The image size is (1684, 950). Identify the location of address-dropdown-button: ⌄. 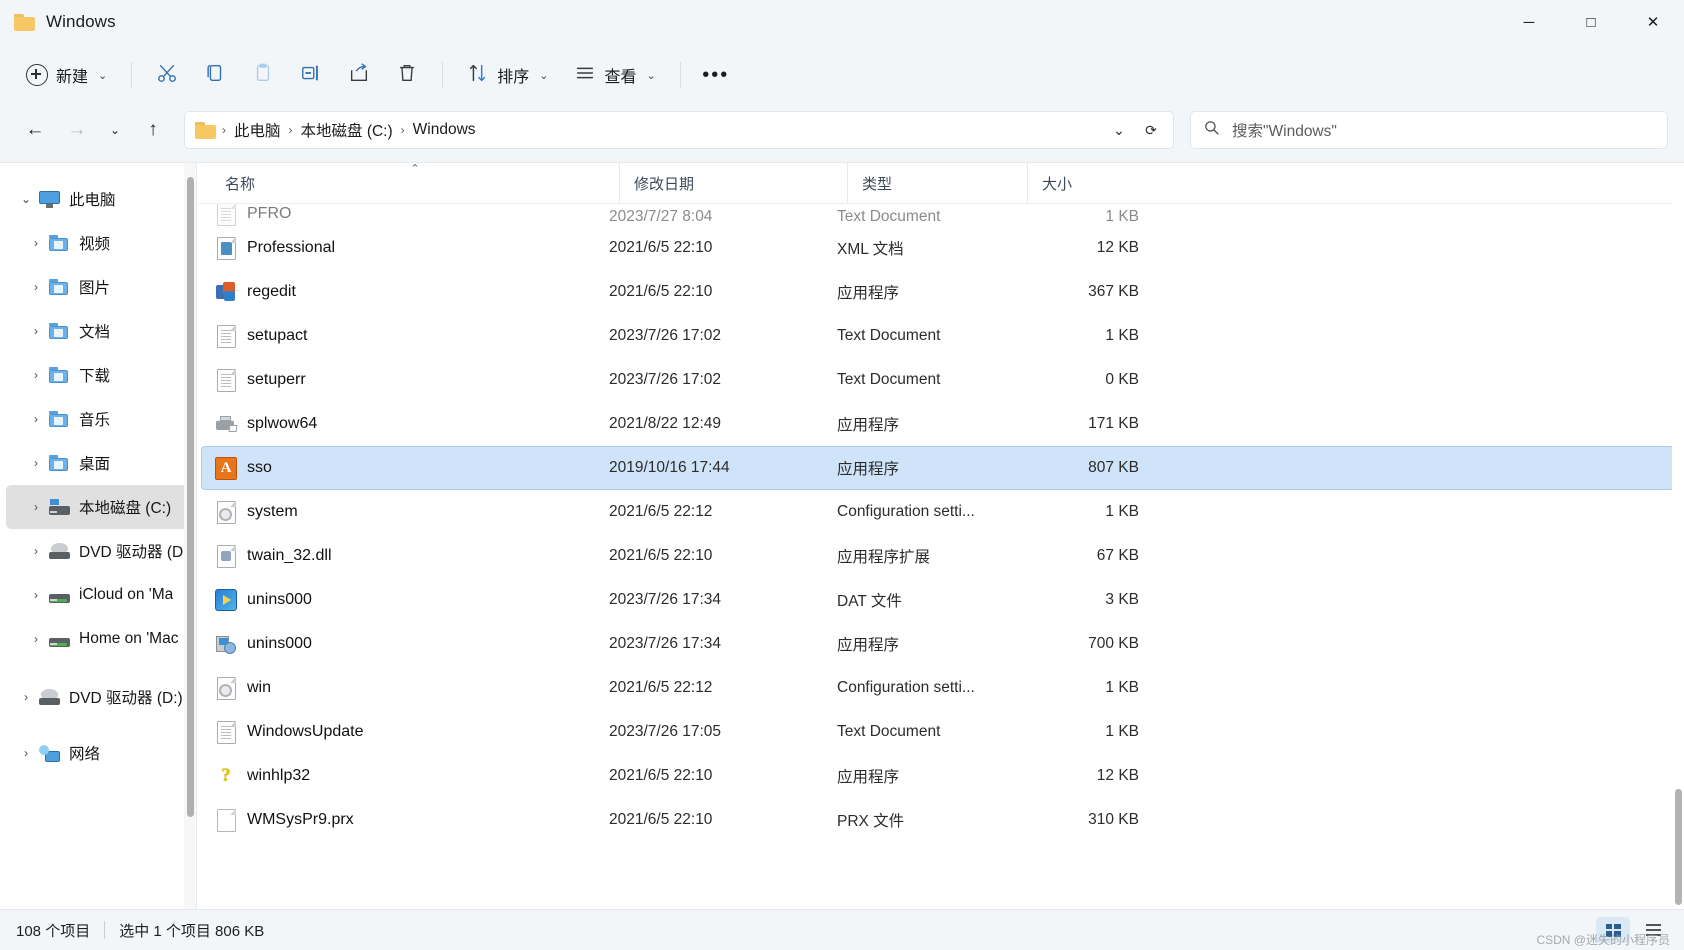
(1119, 130).